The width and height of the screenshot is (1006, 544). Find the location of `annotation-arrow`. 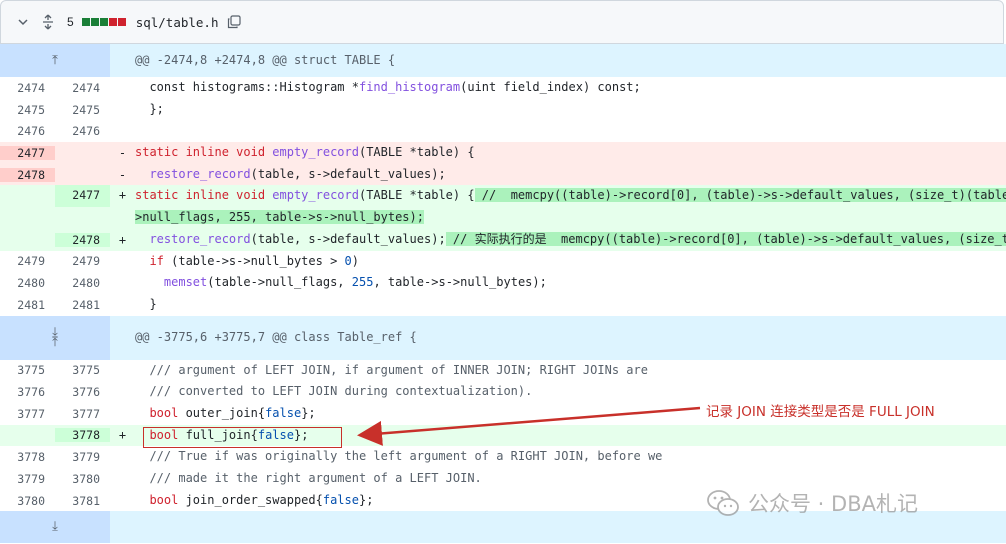

annotation-arrow is located at coordinates (529, 426).